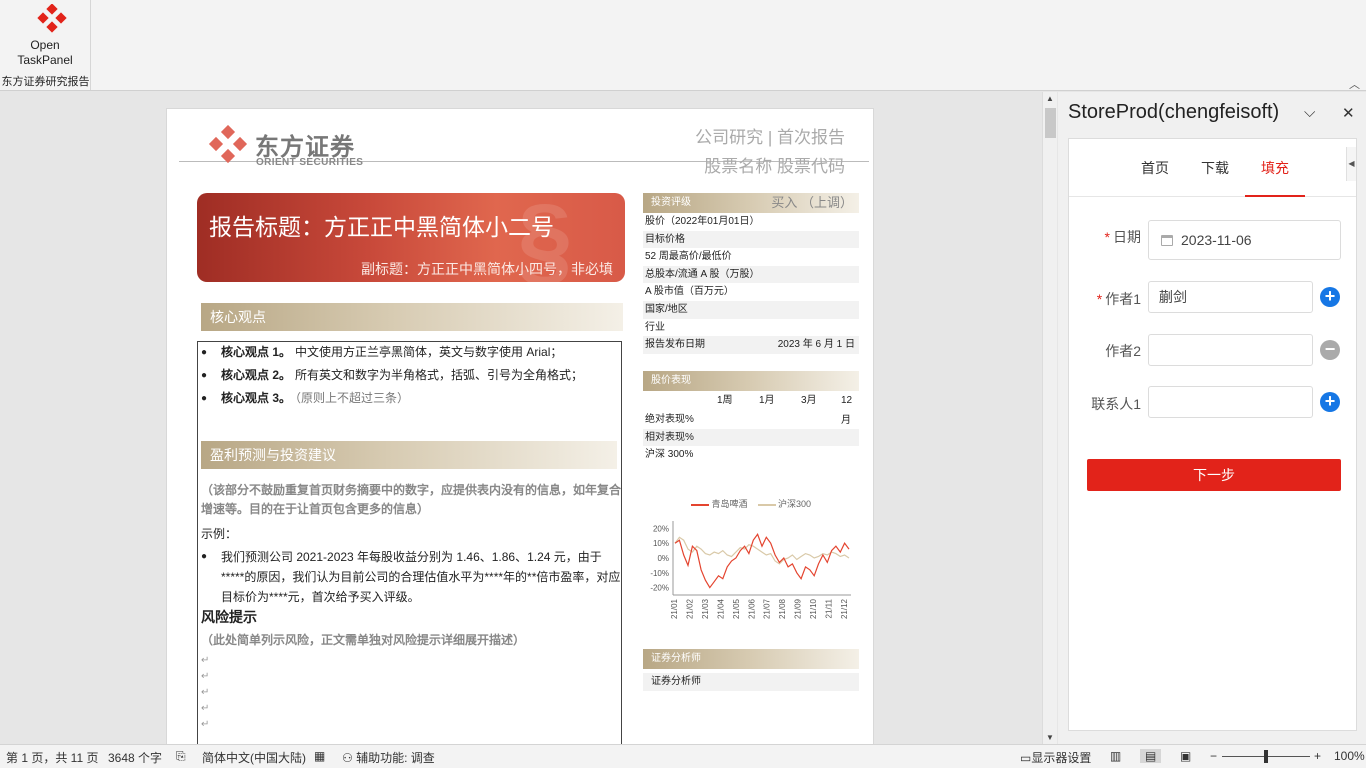 The height and width of the screenshot is (768, 1366). Describe the element at coordinates (813, 608) in the screenshot. I see `x-tick-label: 21/10` at that location.